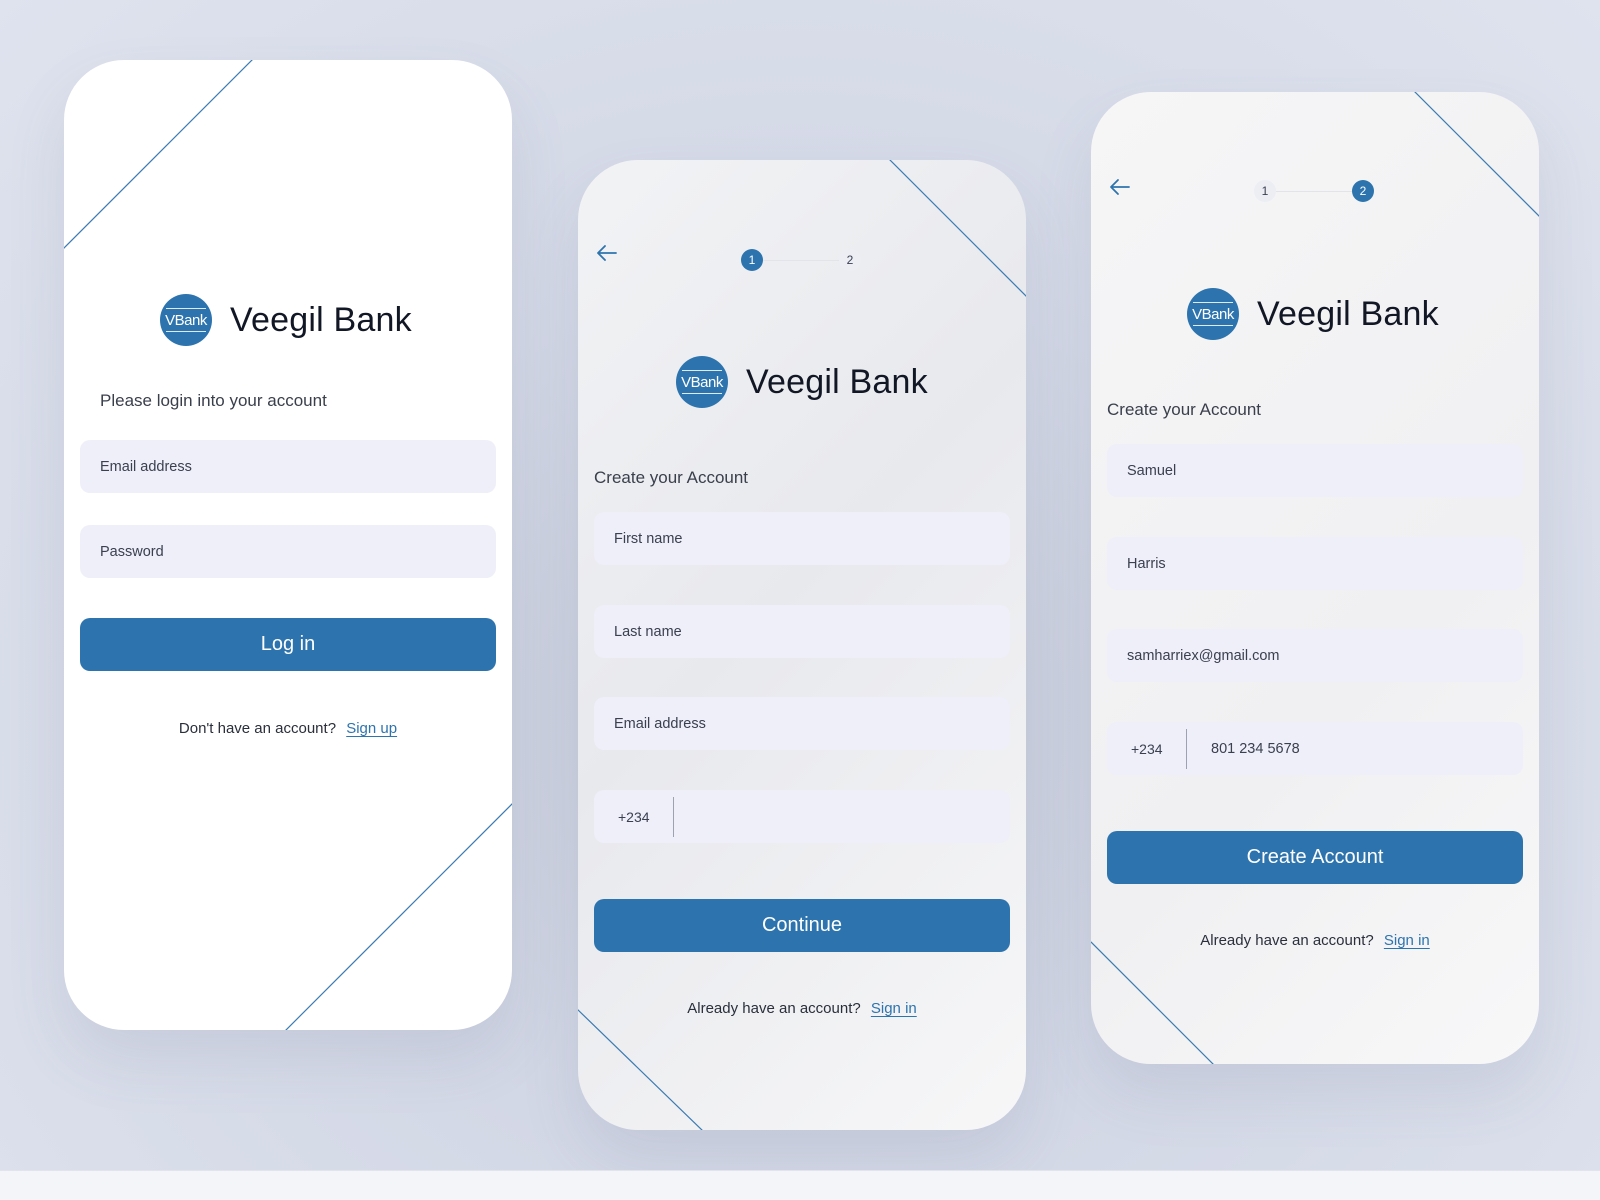  What do you see at coordinates (648, 538) in the screenshot?
I see `first-name-placeholder: First name` at bounding box center [648, 538].